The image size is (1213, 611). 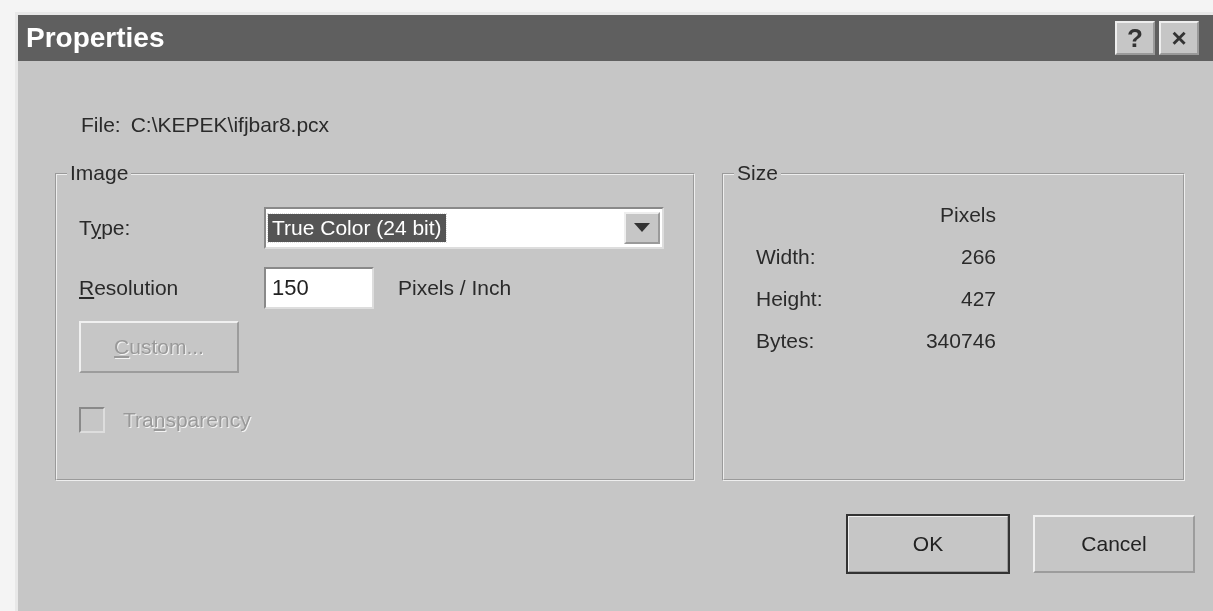 What do you see at coordinates (786, 257) in the screenshot?
I see `size-label: Width:` at bounding box center [786, 257].